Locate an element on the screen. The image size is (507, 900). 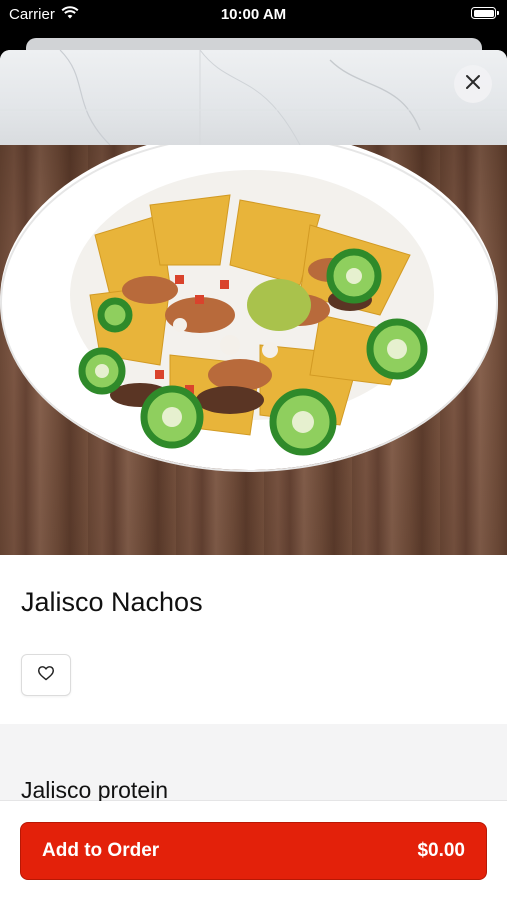
status-time: 10:00 AM is located at coordinates (253, 14).